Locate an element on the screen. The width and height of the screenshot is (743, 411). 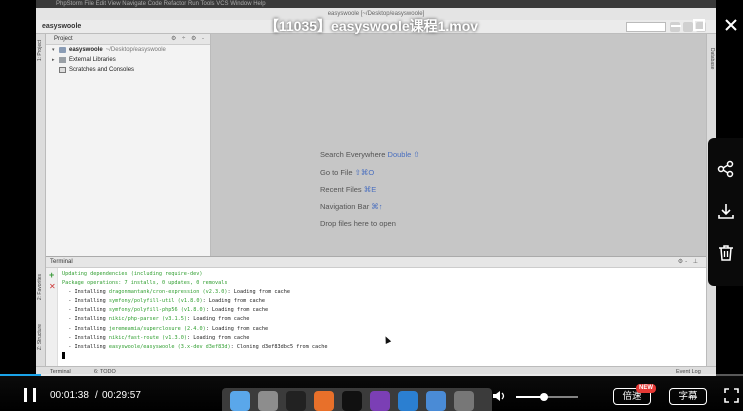
project-header-label: Project is located at coordinates (63, 39).